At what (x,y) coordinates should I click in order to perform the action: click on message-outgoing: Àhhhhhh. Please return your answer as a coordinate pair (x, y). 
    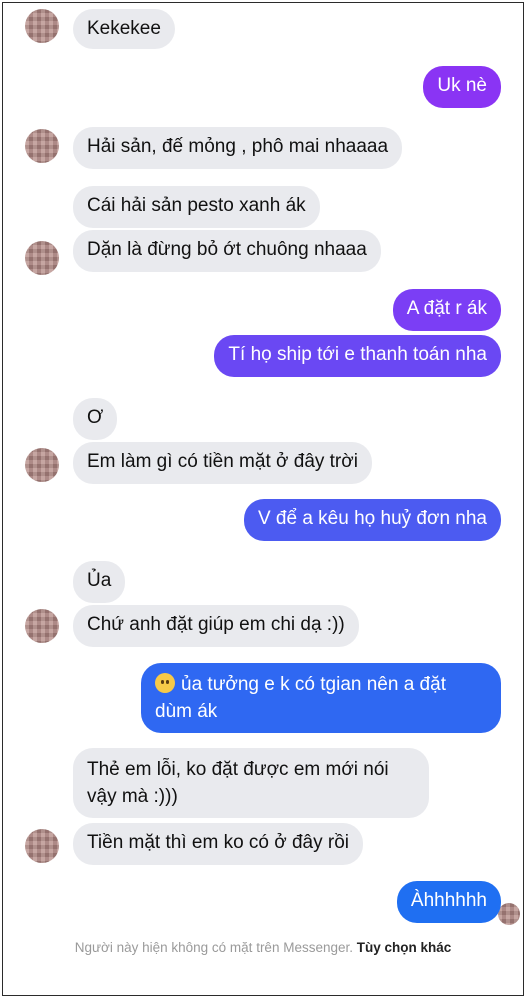
    Looking at the image, I should click on (448, 902).